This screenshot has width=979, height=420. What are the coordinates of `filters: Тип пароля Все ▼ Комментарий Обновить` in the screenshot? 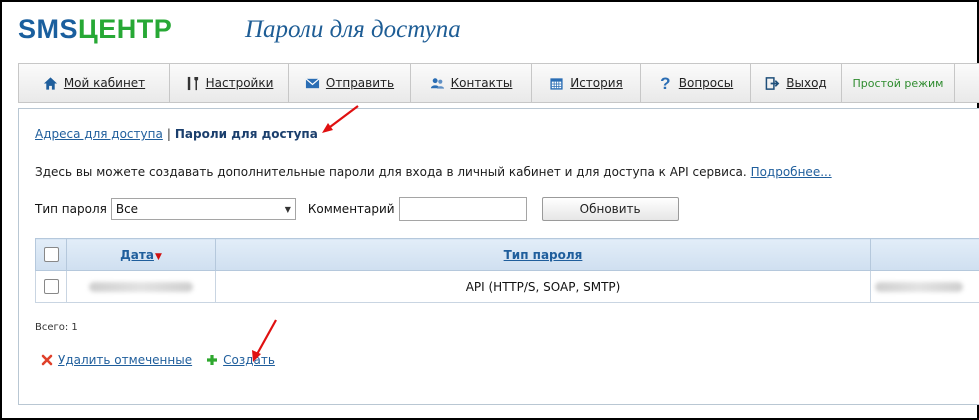 It's located at (357, 209).